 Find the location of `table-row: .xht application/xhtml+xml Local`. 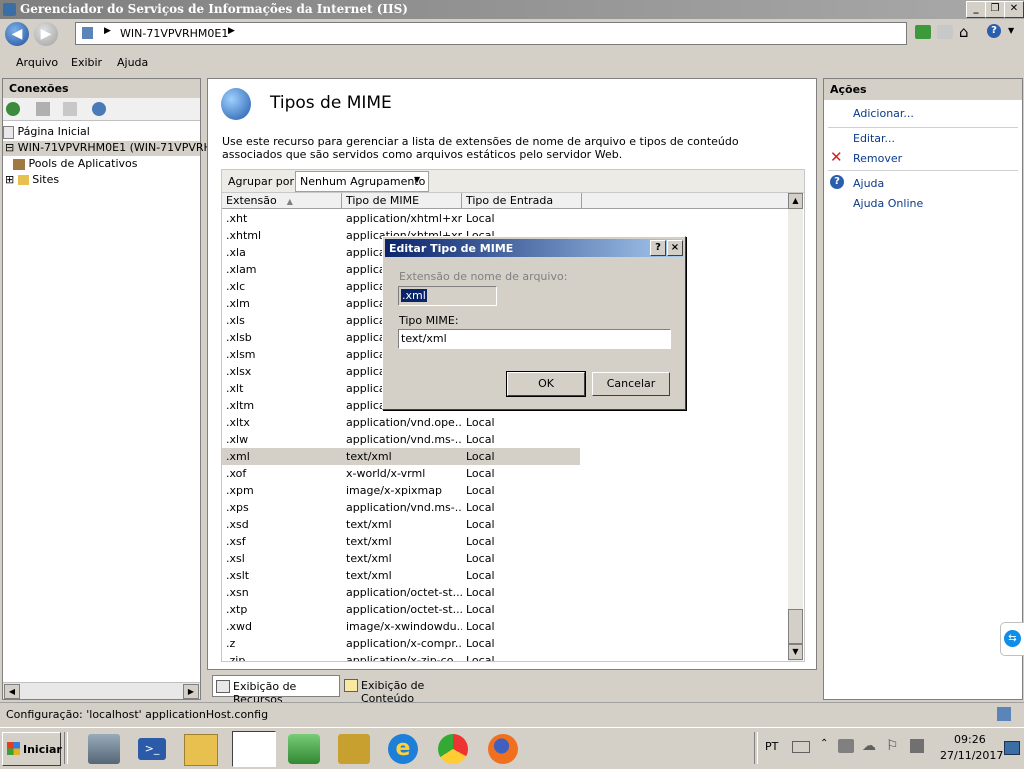

table-row: .xht application/xhtml+xml Local is located at coordinates (401, 218).